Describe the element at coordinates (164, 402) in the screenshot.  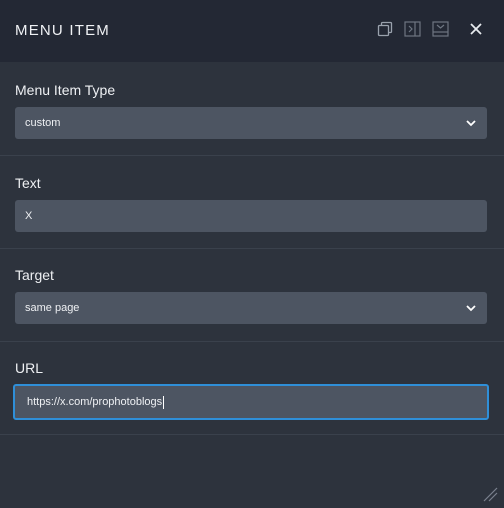
I see `text-caret` at that location.